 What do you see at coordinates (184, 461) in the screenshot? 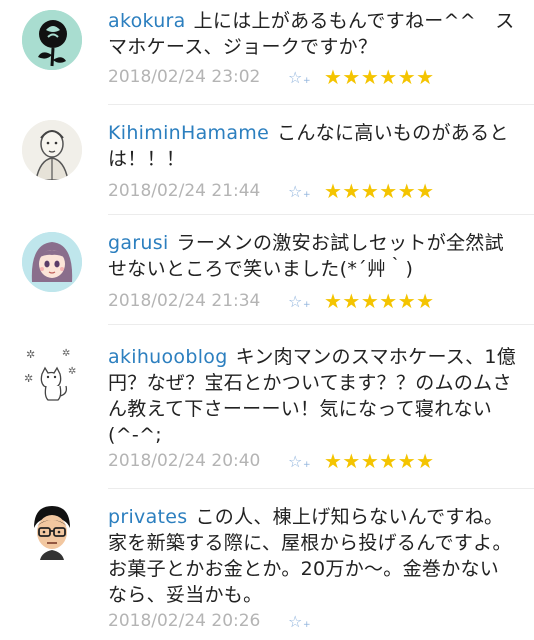
I see `timestamp: 2018/02/24 20:40` at bounding box center [184, 461].